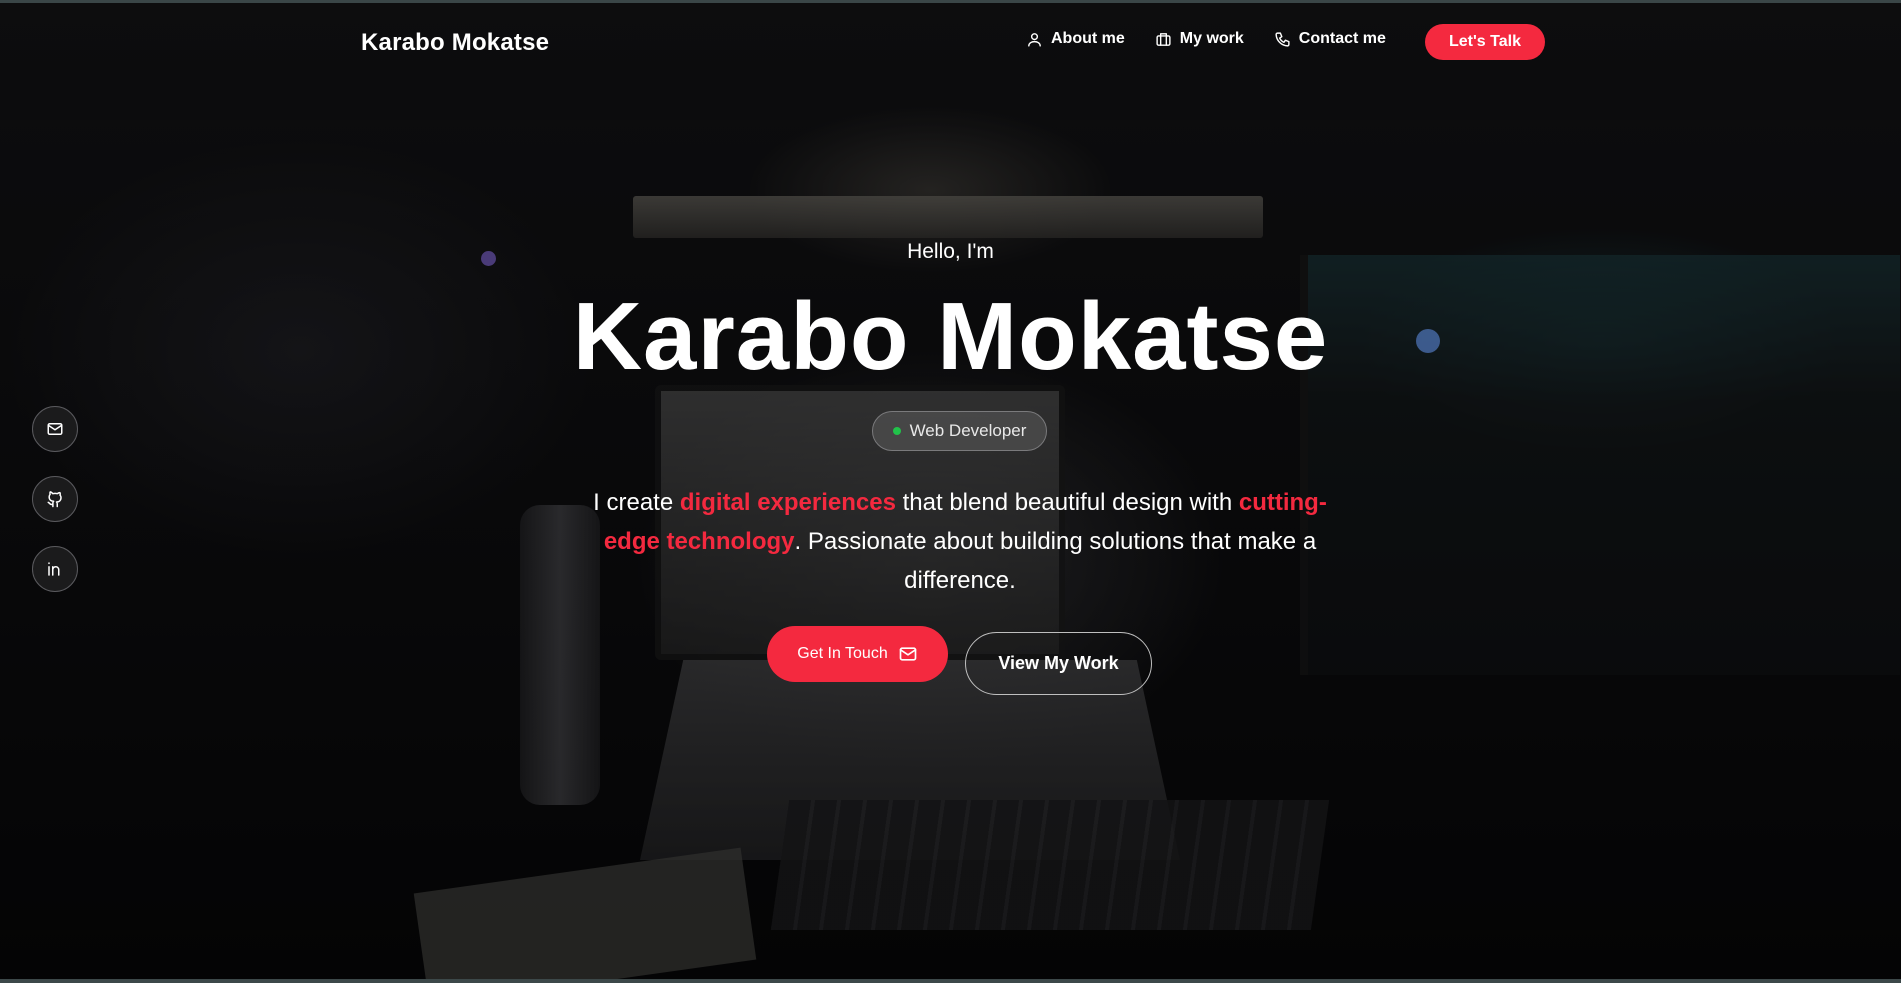  What do you see at coordinates (636, 502) in the screenshot?
I see `tagline-part1: I create` at bounding box center [636, 502].